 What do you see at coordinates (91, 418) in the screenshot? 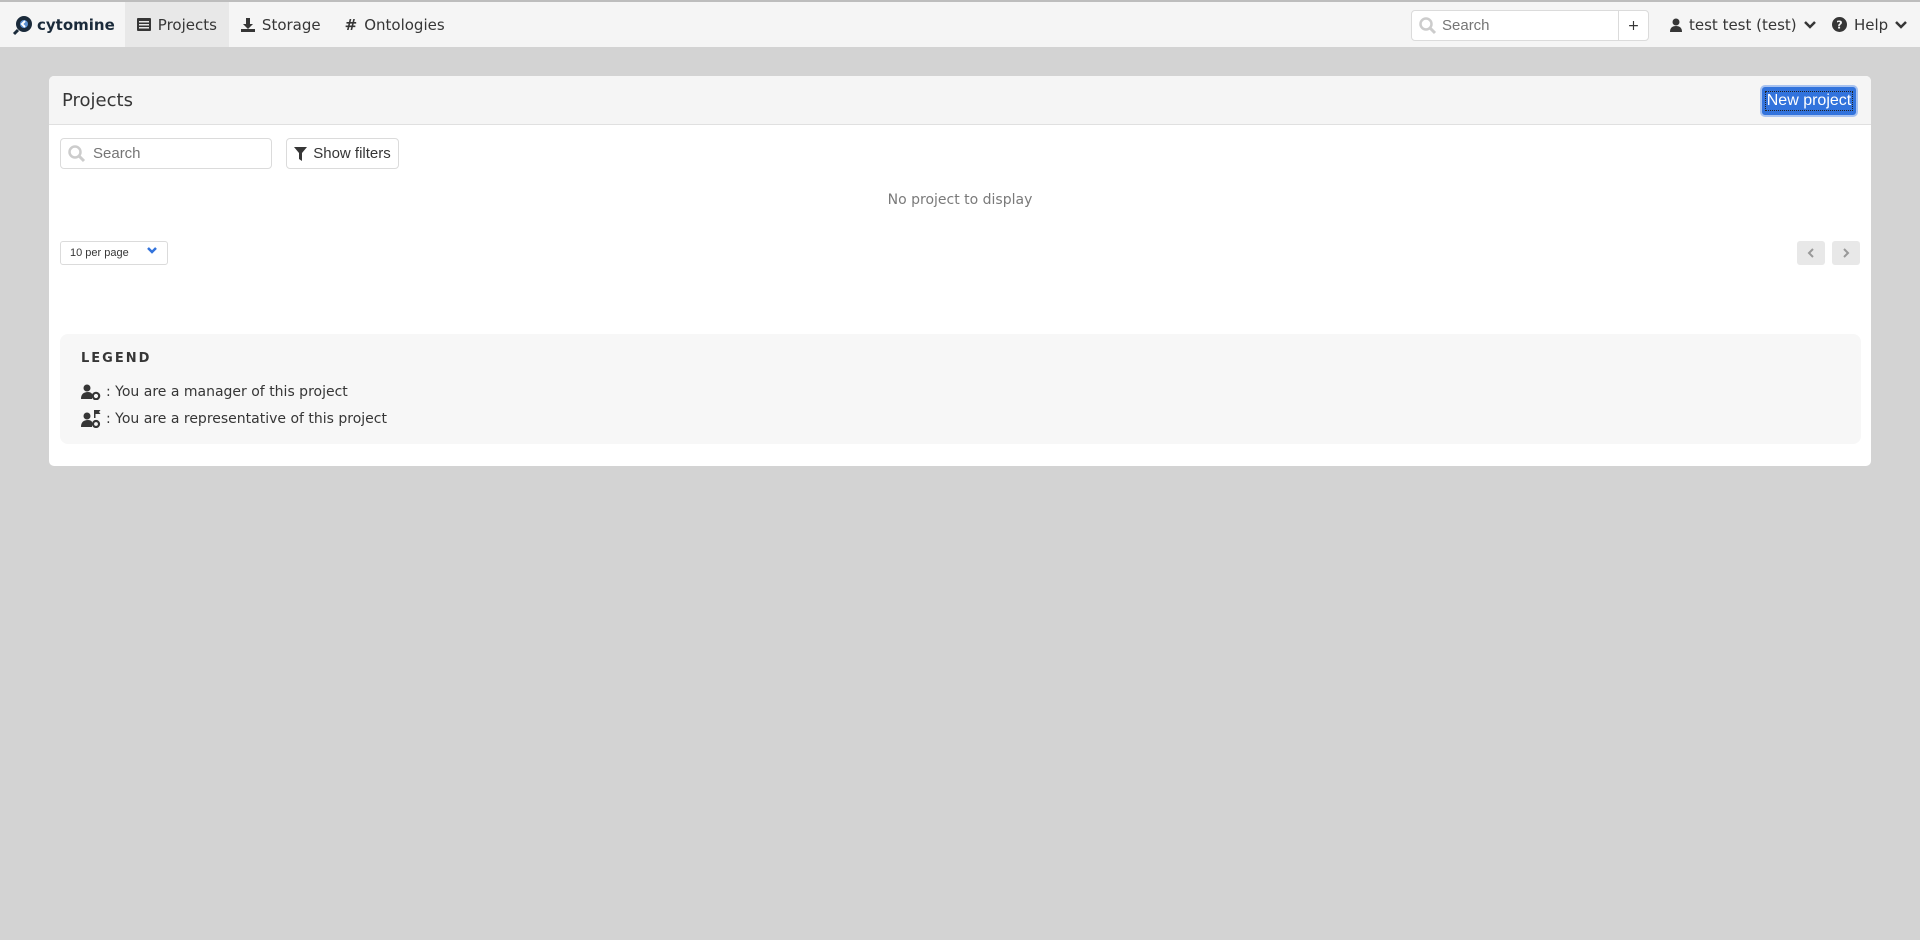
I see `user-flag-icon` at bounding box center [91, 418].